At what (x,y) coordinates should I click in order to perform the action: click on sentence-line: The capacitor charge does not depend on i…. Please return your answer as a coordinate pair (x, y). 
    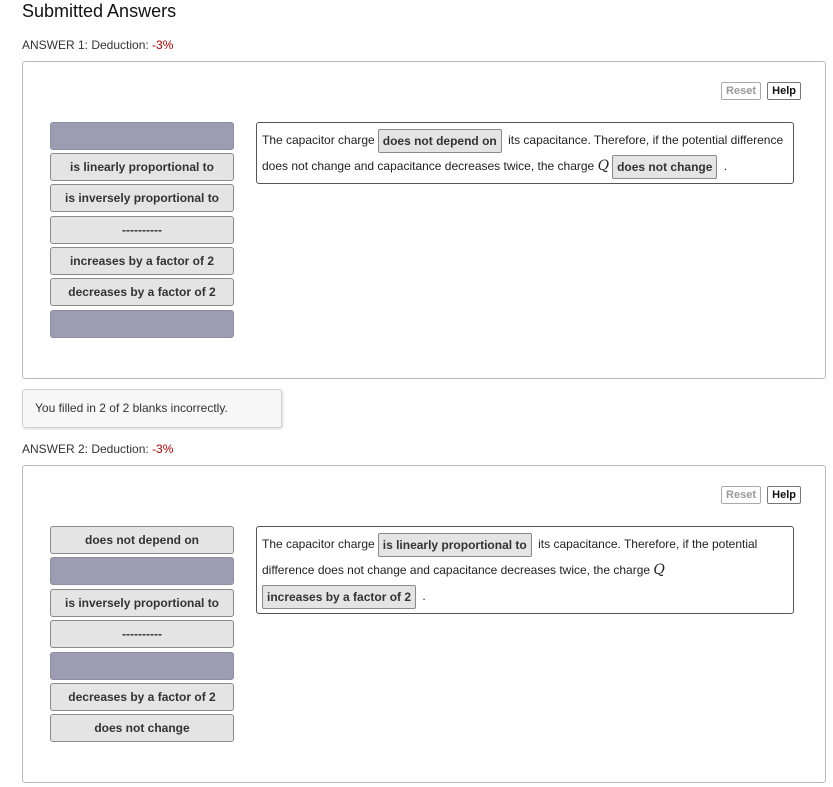
    Looking at the image, I should click on (525, 140).